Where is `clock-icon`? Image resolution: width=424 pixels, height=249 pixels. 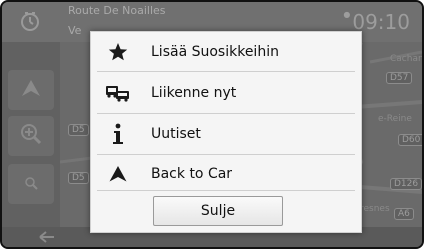
clock-icon is located at coordinates (30, 23).